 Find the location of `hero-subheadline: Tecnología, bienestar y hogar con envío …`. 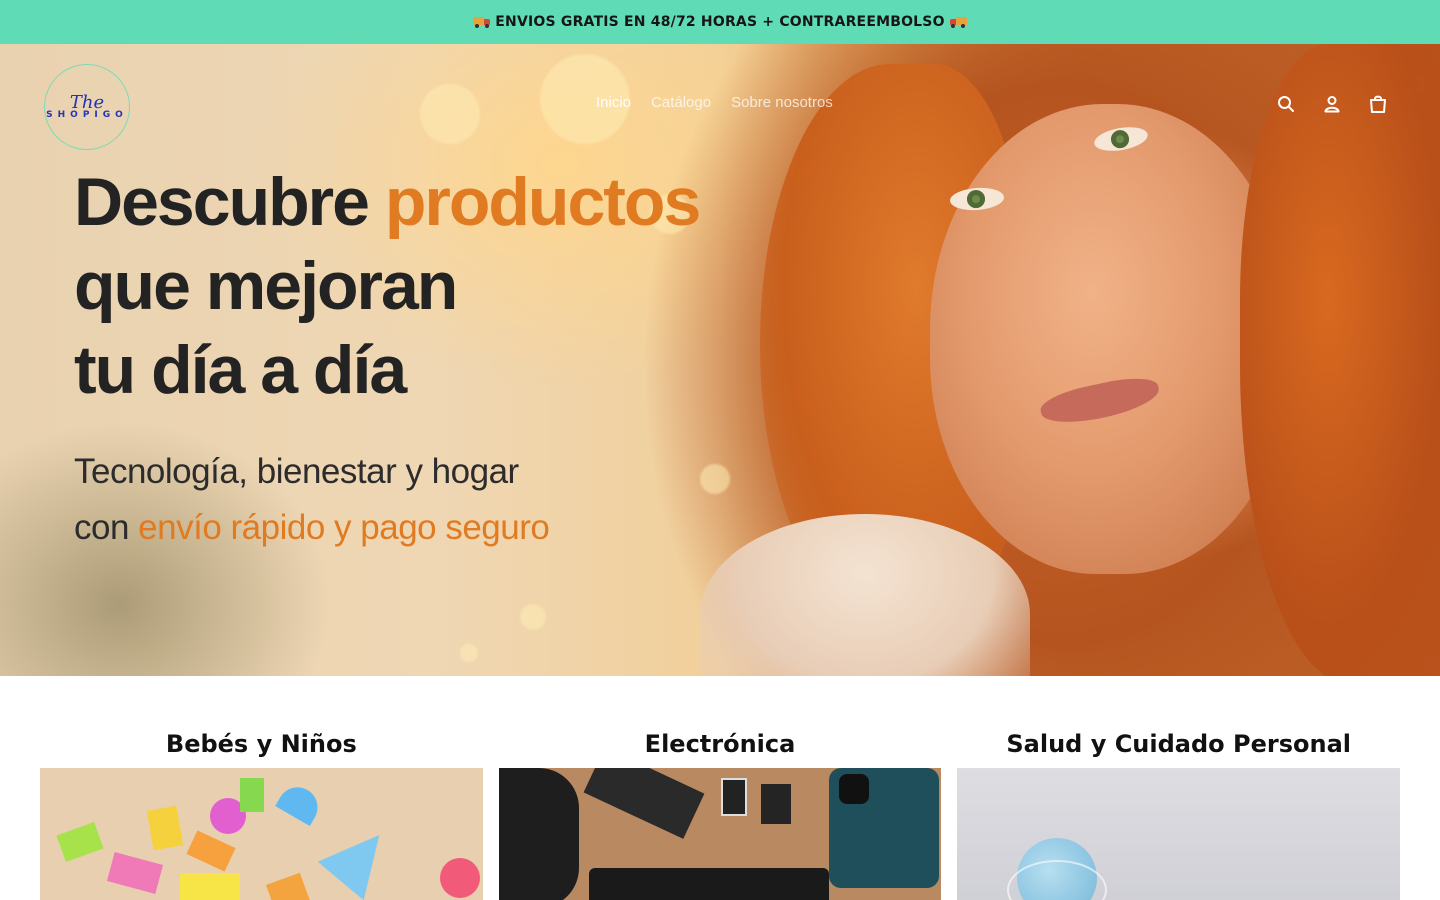

hero-subheadline: Tecnología, bienestar y hogar con envío … is located at coordinates (312, 499).